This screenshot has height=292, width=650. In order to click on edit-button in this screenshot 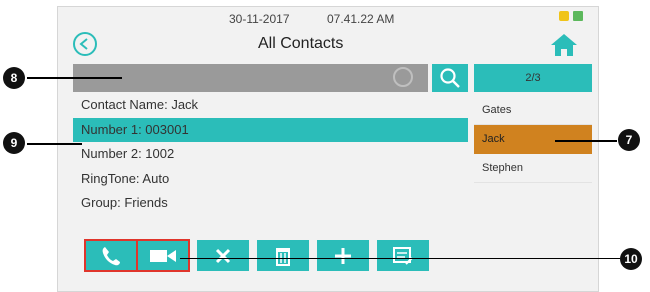, I will do `click(403, 255)`.